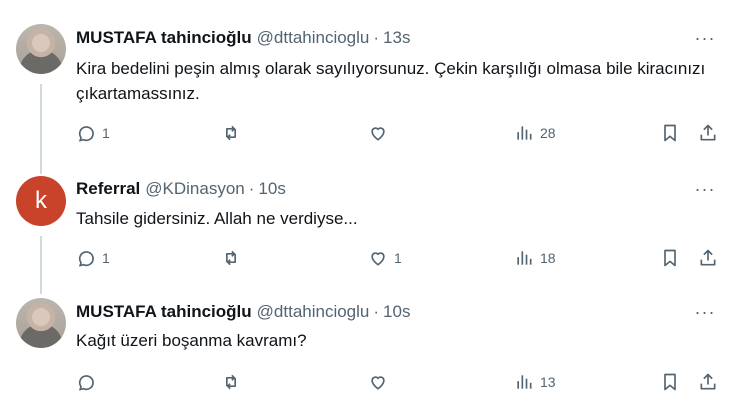 This screenshot has height=420, width=730. What do you see at coordinates (548, 133) in the screenshot?
I see `view-count: 28` at bounding box center [548, 133].